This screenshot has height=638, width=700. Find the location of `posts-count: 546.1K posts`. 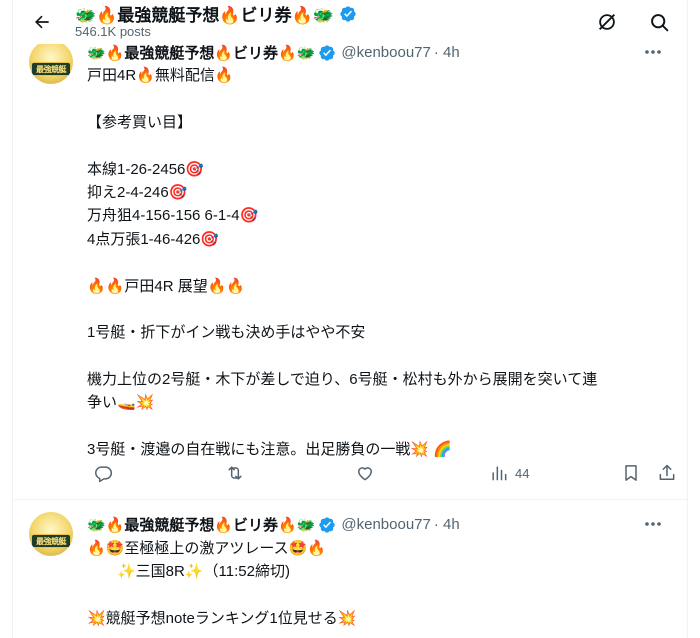

posts-count: 546.1K posts is located at coordinates (113, 31).